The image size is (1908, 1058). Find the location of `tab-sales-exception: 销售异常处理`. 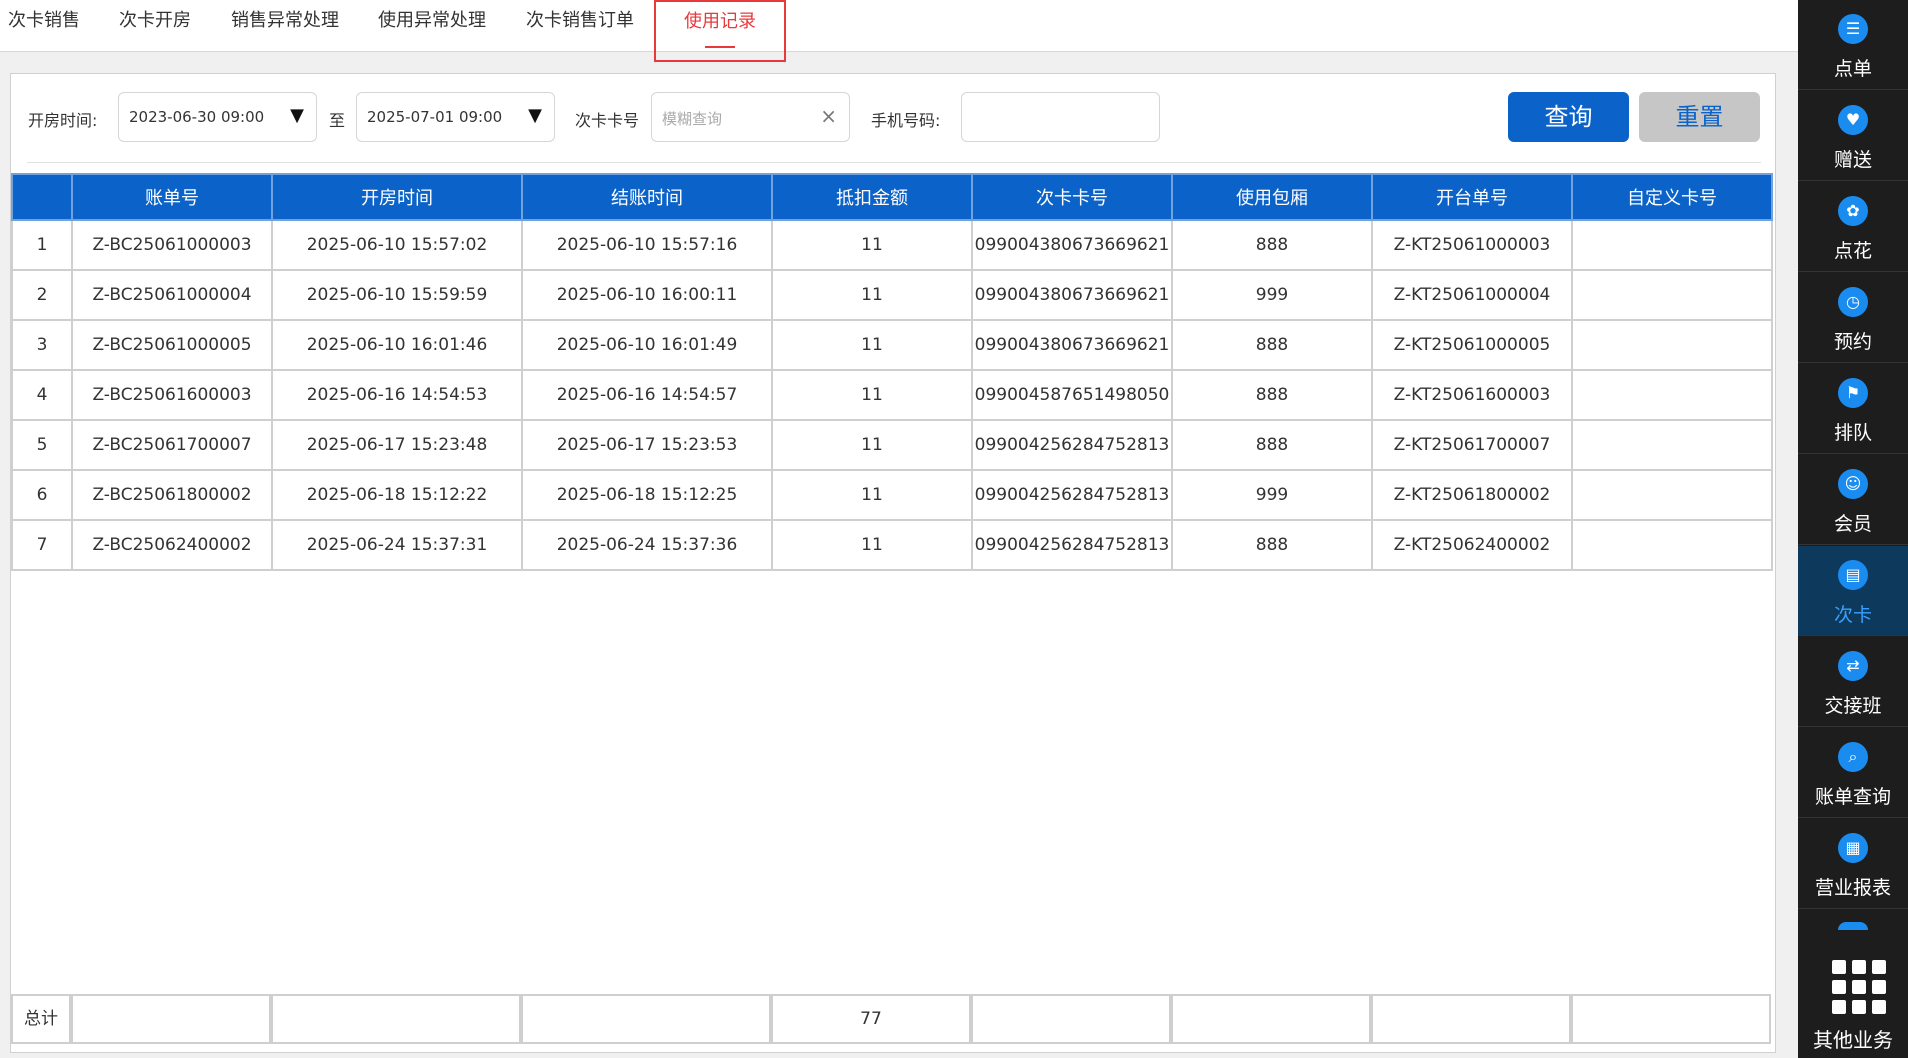

tab-sales-exception: 销售异常处理 is located at coordinates (285, 26).